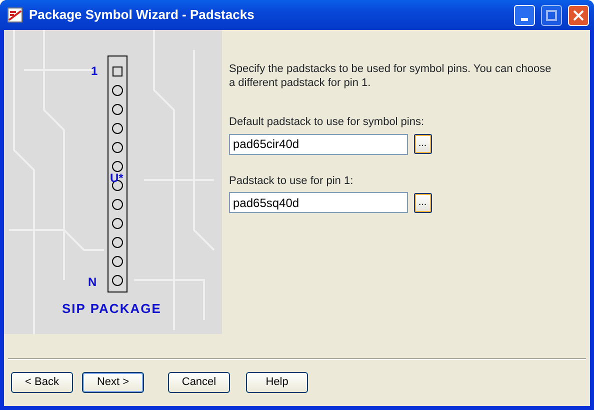 The height and width of the screenshot is (410, 594). Describe the element at coordinates (113, 382) in the screenshot. I see `wizard-button: Next >` at that location.